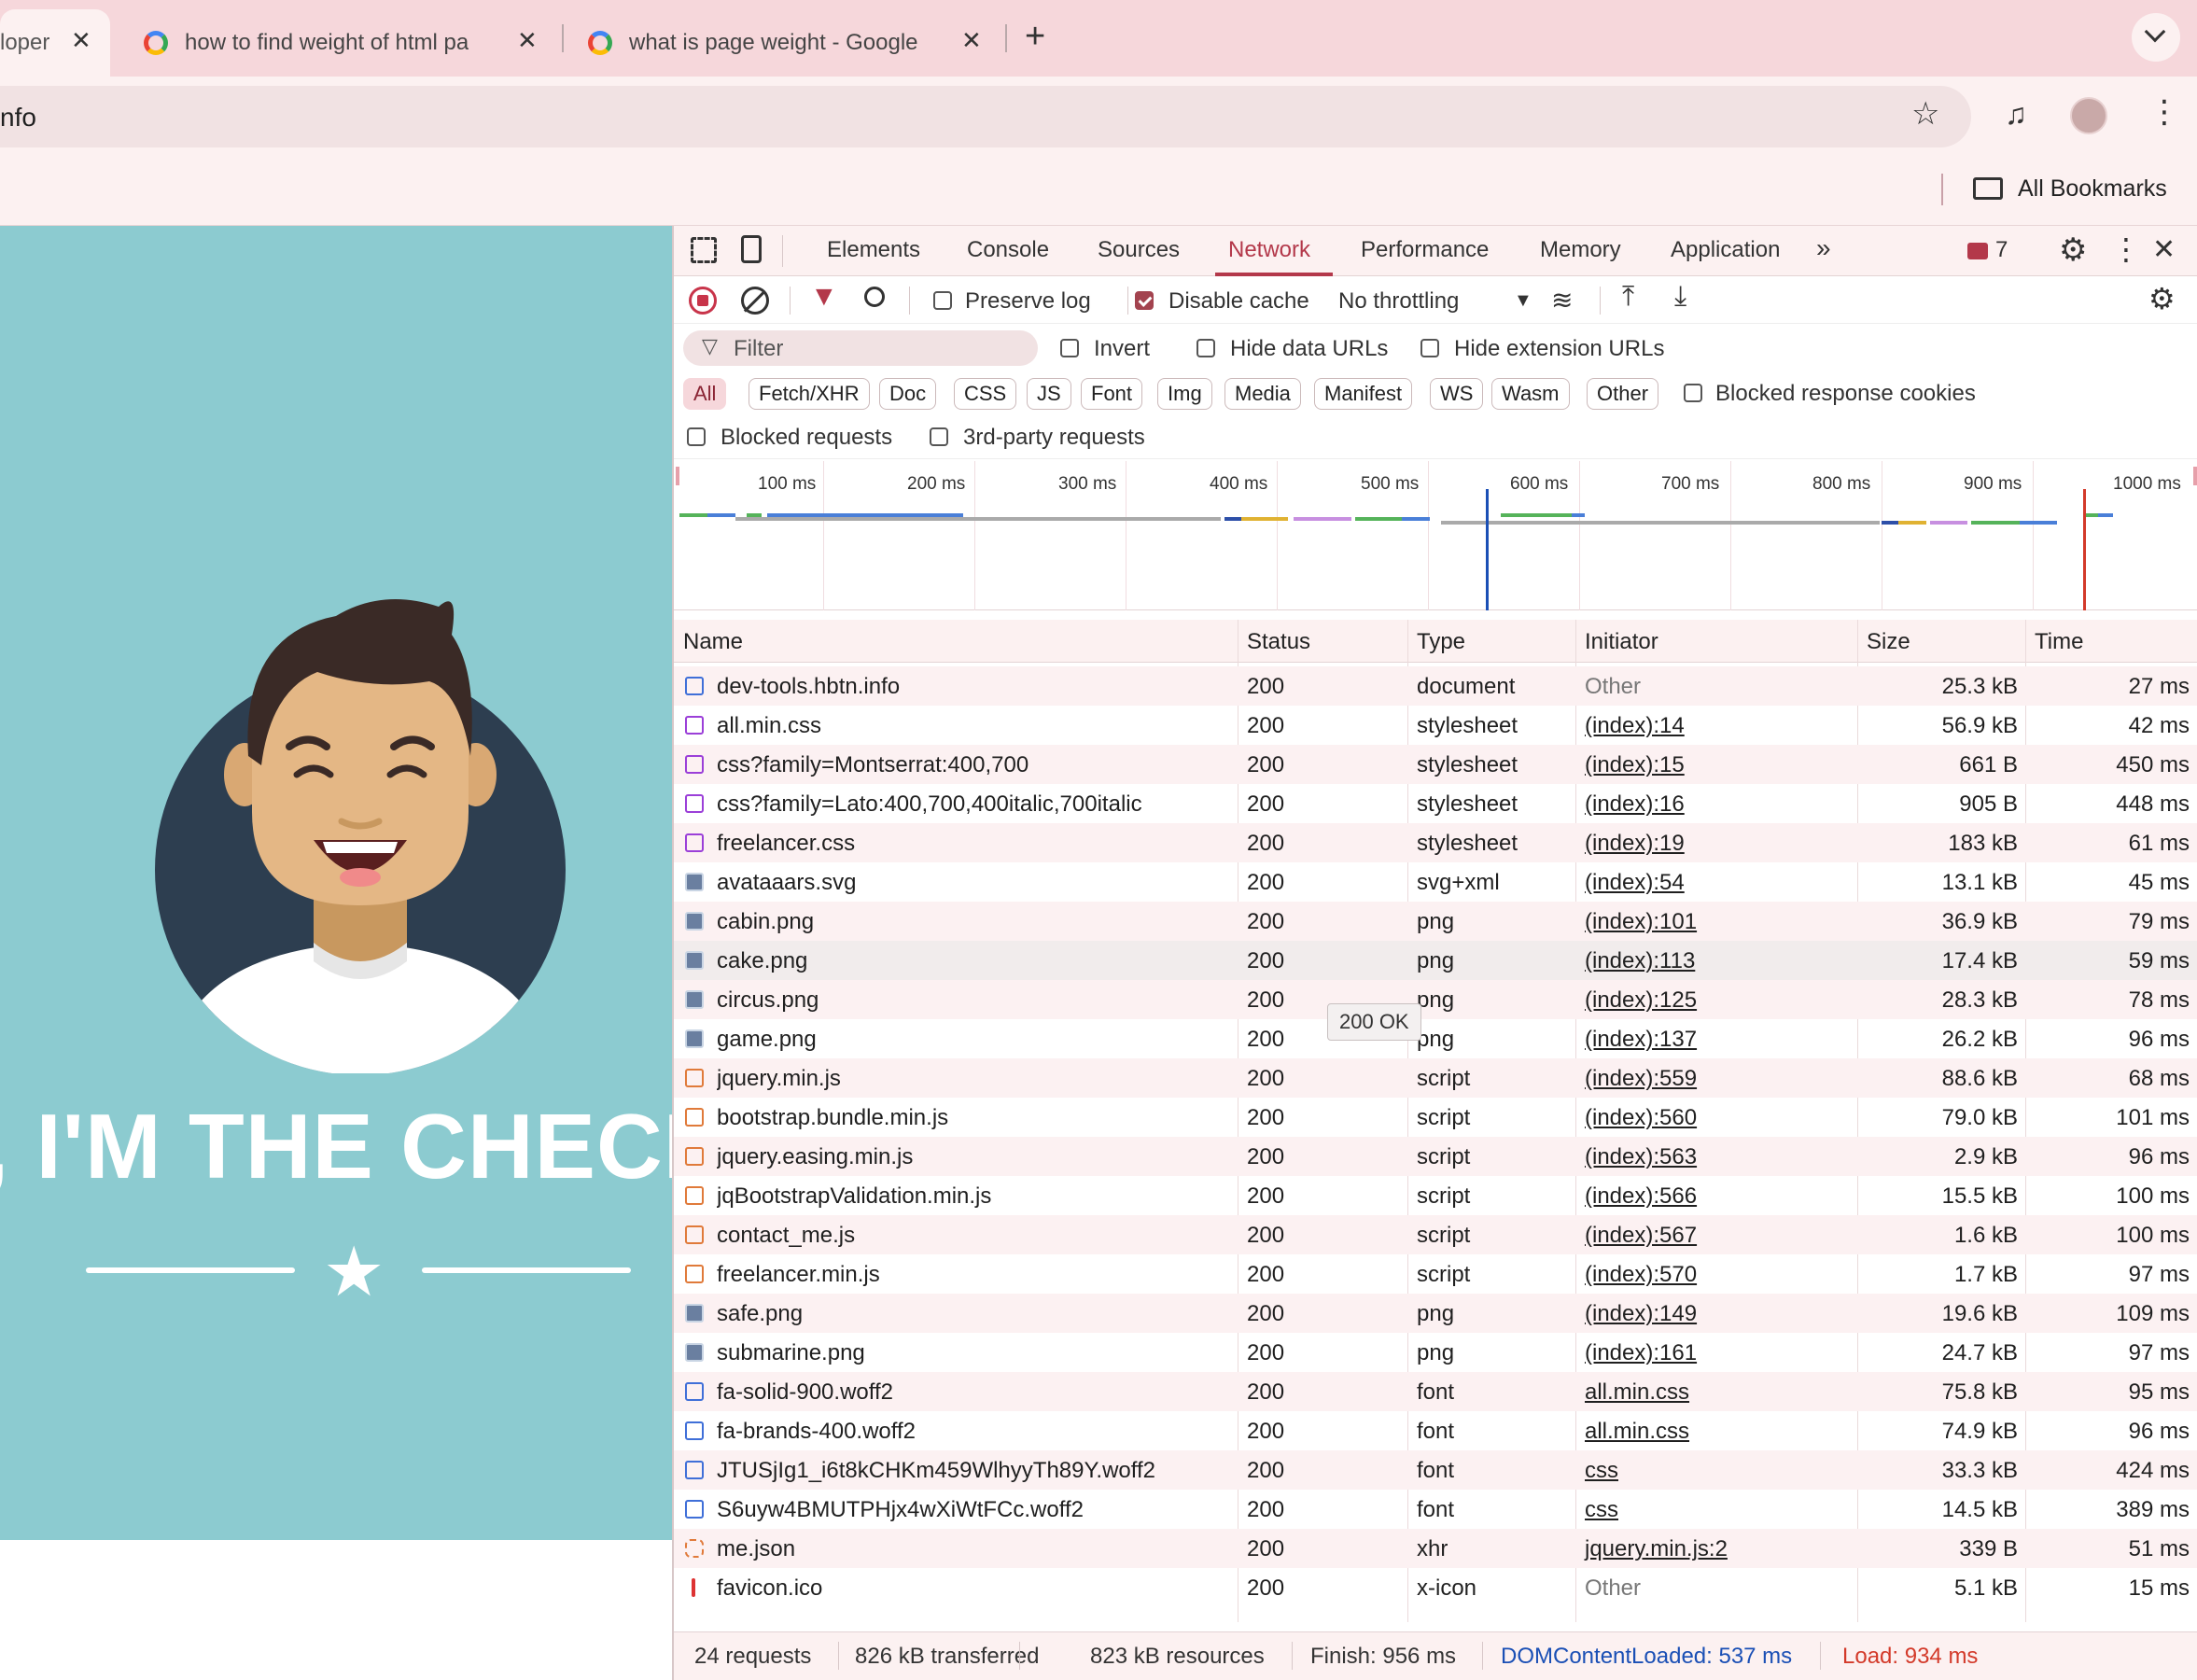  Describe the element at coordinates (1435, 921) in the screenshot. I see `table-row: cabin.png 200 png (index):101 36.9 kB 79 ms` at that location.